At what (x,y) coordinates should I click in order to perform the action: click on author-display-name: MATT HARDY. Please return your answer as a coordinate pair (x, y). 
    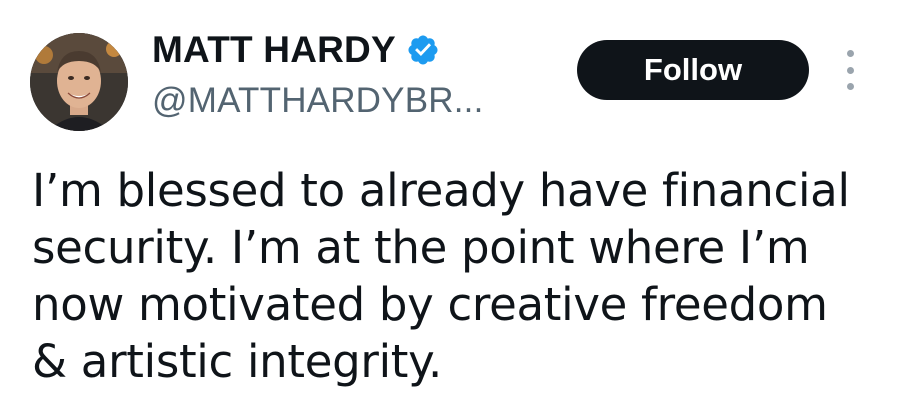
    Looking at the image, I should click on (274, 50).